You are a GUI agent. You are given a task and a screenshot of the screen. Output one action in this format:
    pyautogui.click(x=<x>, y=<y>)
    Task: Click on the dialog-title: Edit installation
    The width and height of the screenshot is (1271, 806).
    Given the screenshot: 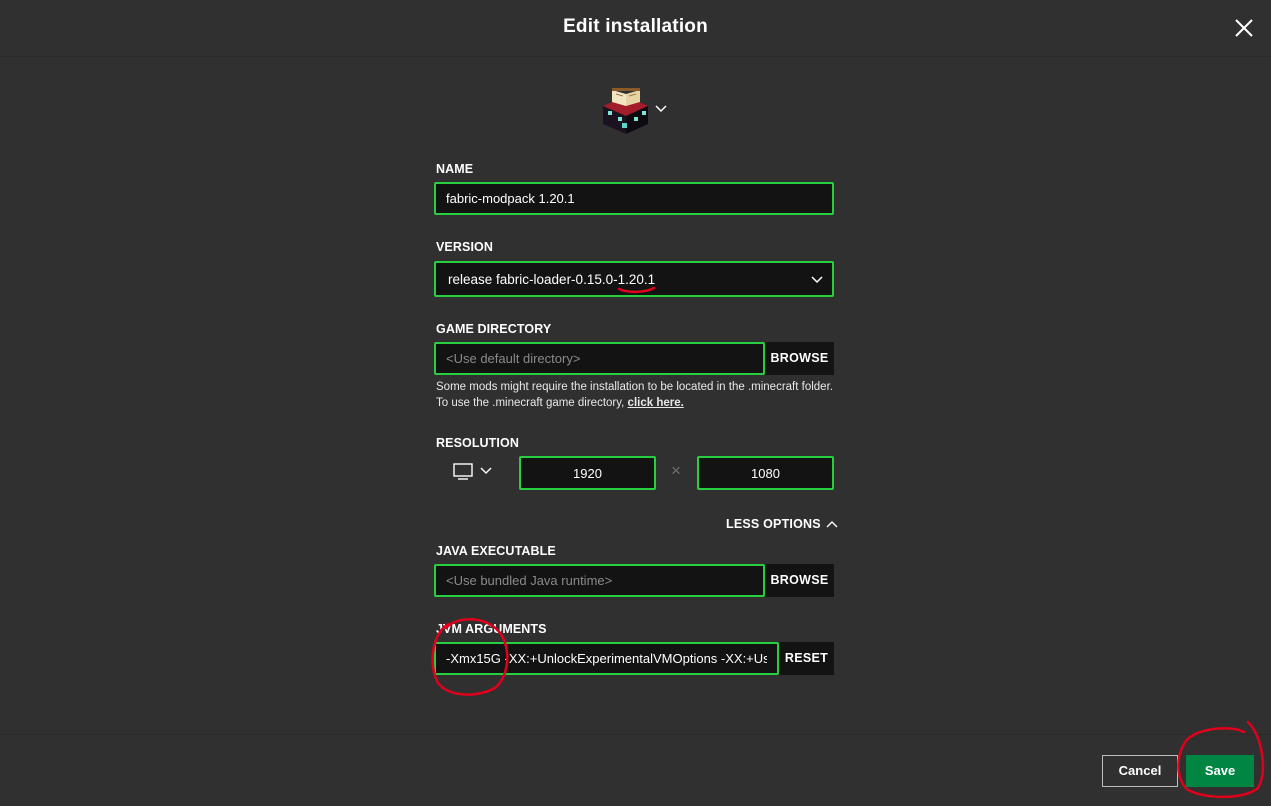 What is the action you would take?
    pyautogui.click(x=635, y=26)
    